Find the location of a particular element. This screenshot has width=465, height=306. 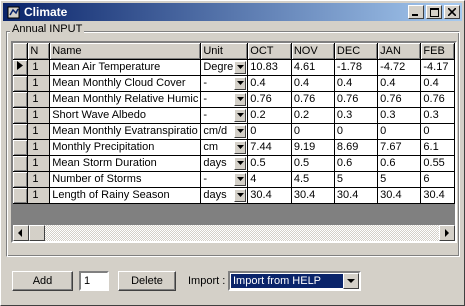

value-cell-oct: 30.4 is located at coordinates (269, 195).